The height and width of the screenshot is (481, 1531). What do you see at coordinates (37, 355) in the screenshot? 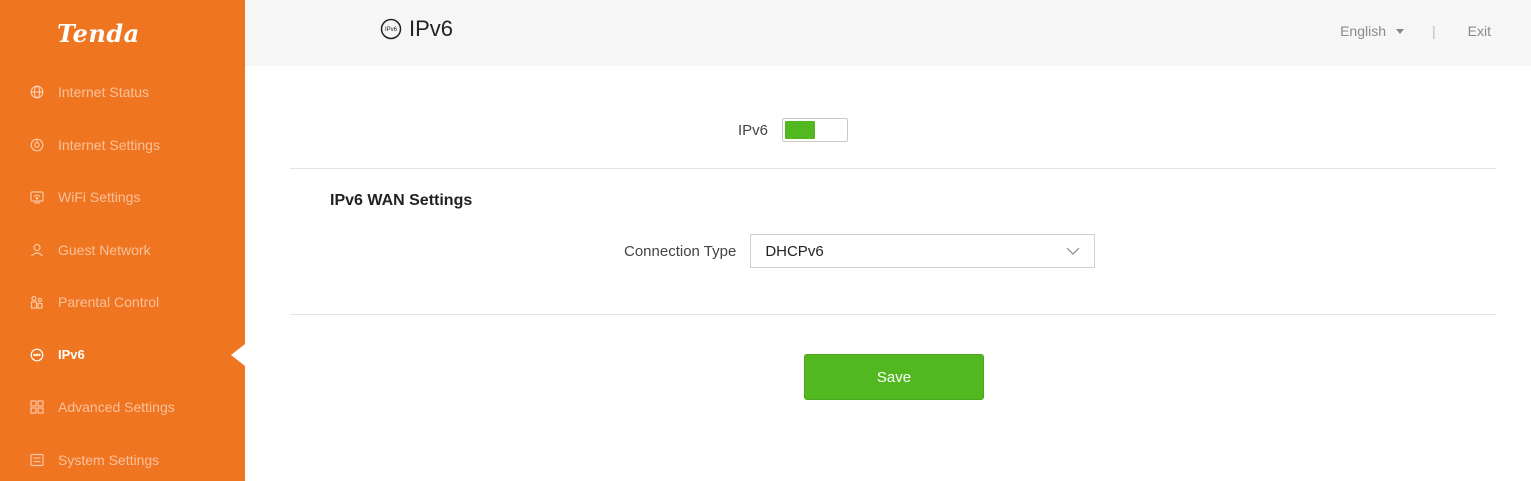
I see `ipv6-icon` at bounding box center [37, 355].